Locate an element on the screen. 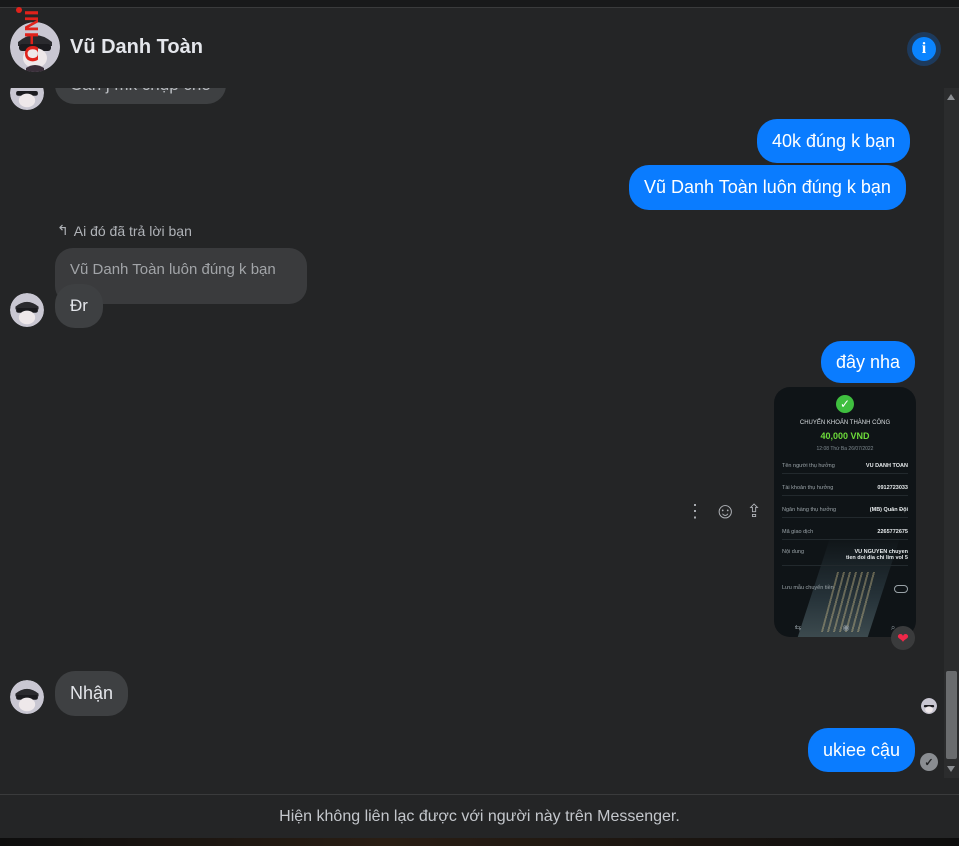  reply-hint-text: Ai đó đã trả lời bạn is located at coordinates (132, 230).